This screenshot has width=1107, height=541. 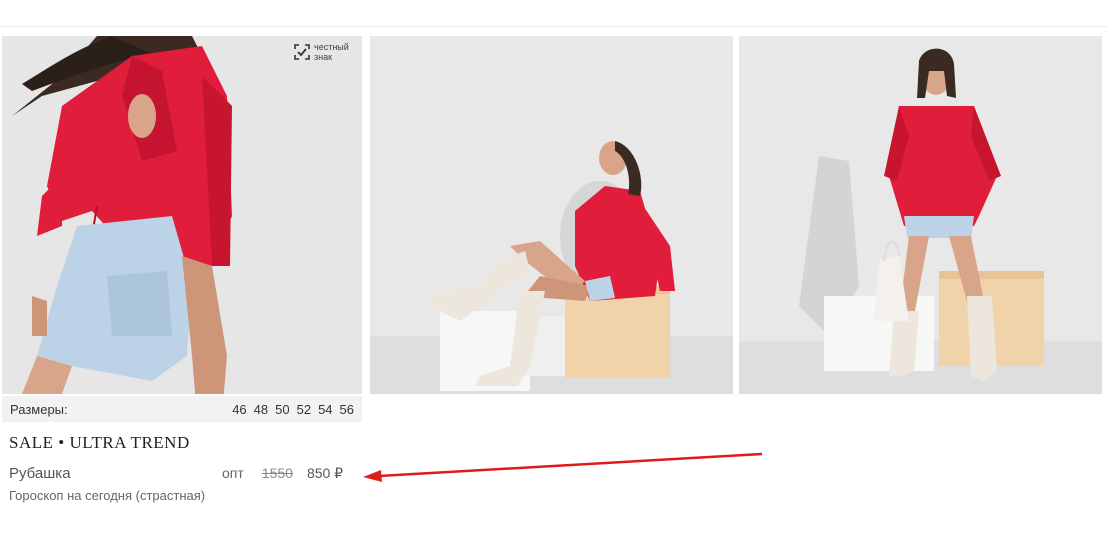 I want to click on price-label: опт, so click(x=233, y=473).